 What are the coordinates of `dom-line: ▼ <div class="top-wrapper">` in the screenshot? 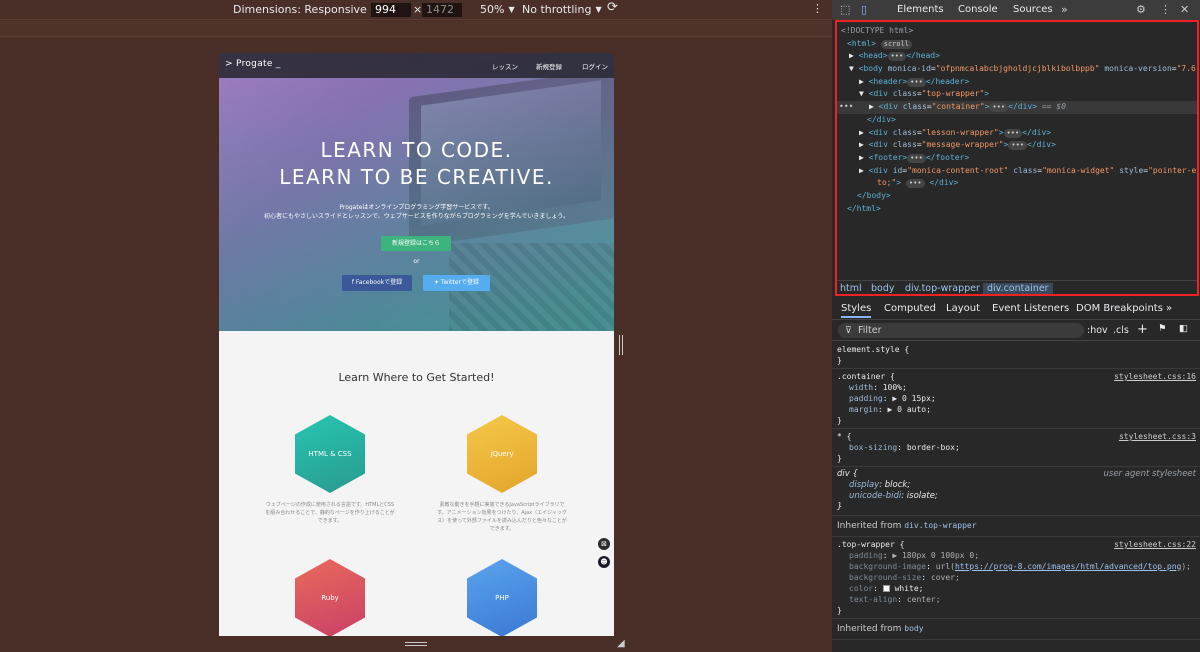 It's located at (1017, 94).